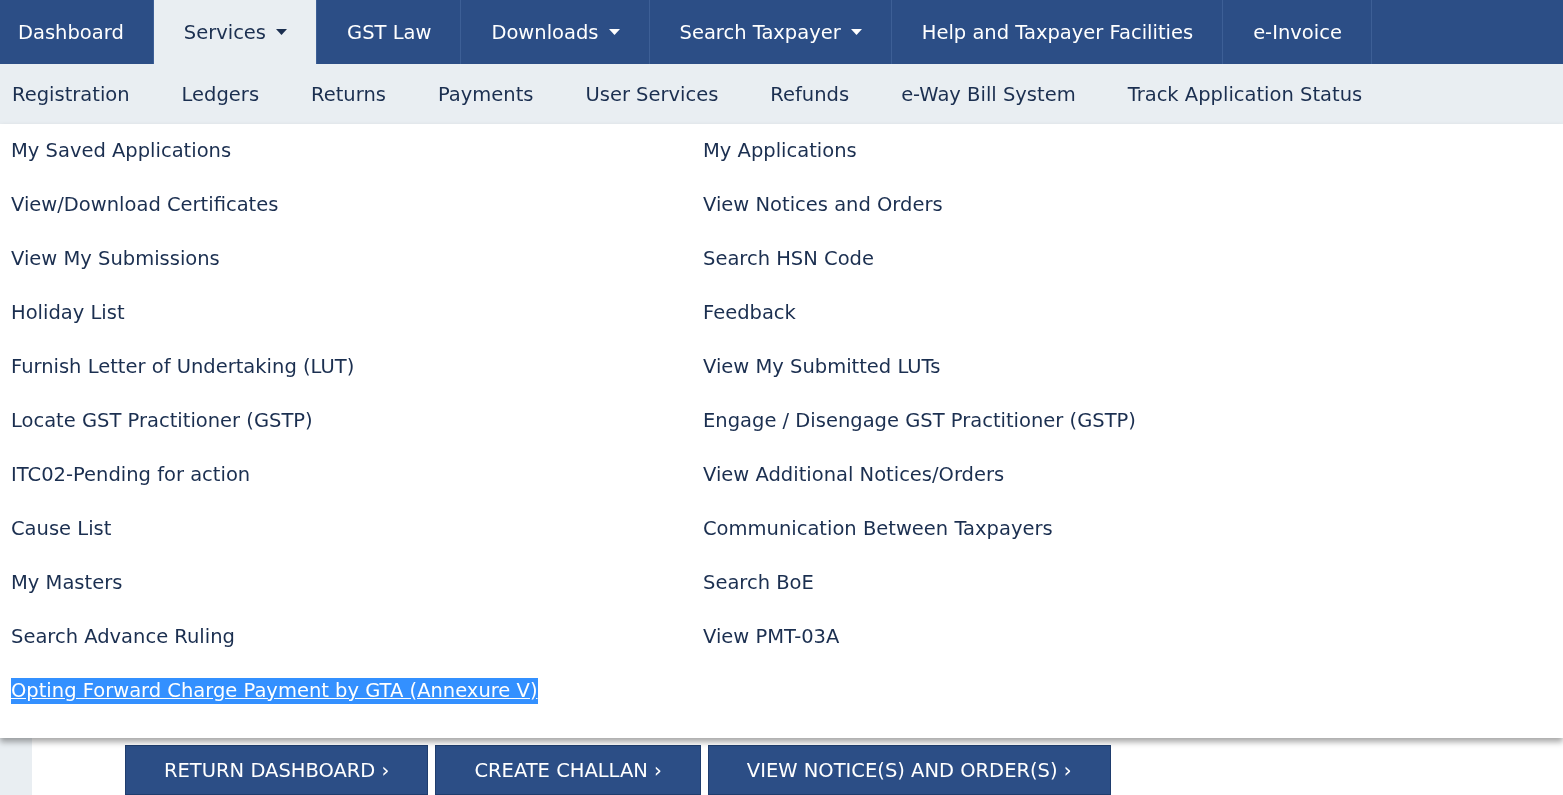 Image resolution: width=1563 pixels, height=795 pixels. I want to click on menu-link: View My Submitted LUTs, so click(1133, 381).